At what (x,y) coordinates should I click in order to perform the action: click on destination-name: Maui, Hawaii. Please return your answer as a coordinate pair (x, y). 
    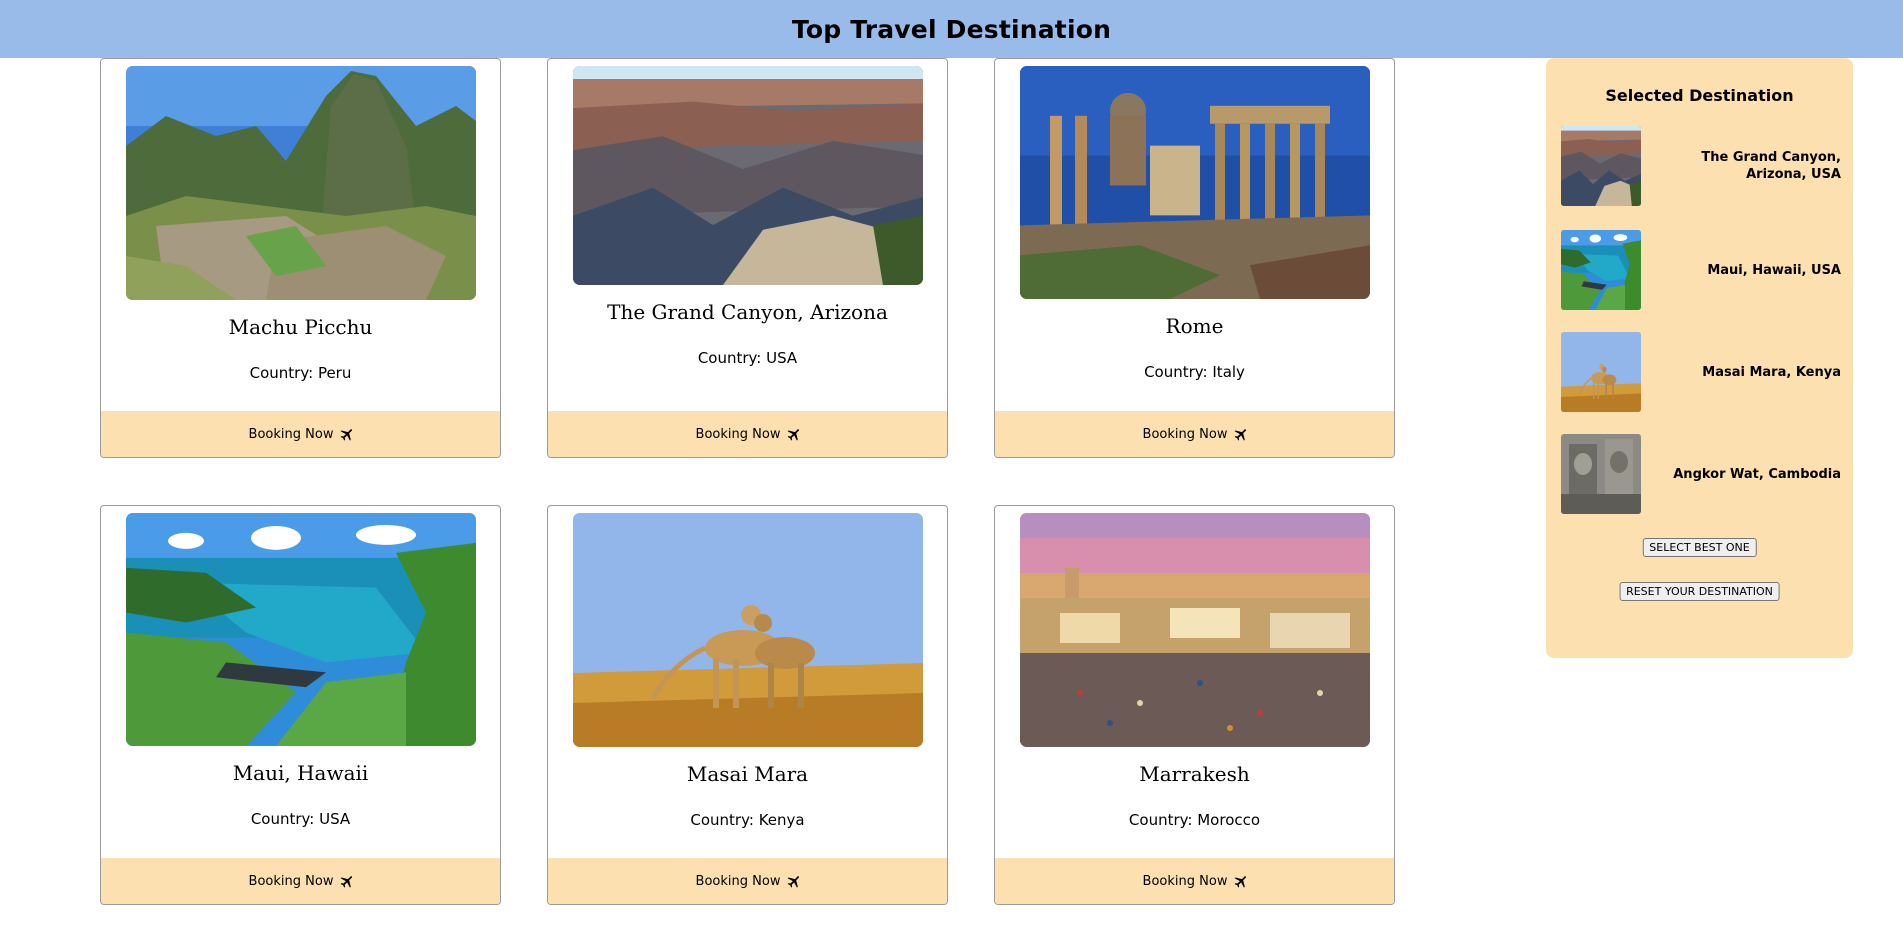
    Looking at the image, I should click on (300, 773).